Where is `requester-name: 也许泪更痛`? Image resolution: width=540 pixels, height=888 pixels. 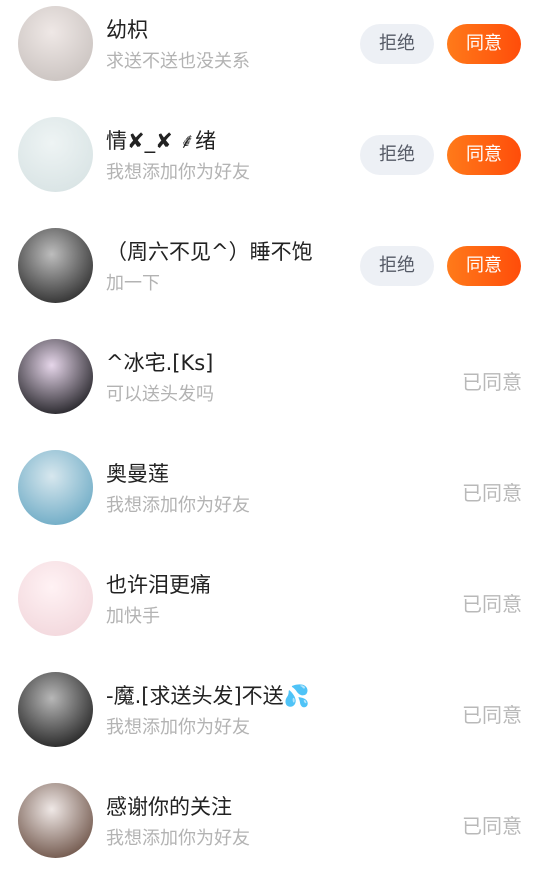
requester-name: 也许泪更痛 is located at coordinates (158, 585).